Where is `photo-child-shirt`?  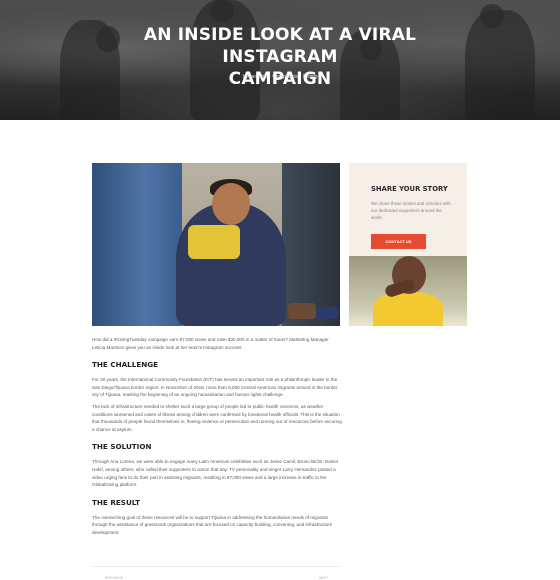
photo-child-shirt is located at coordinates (214, 242).